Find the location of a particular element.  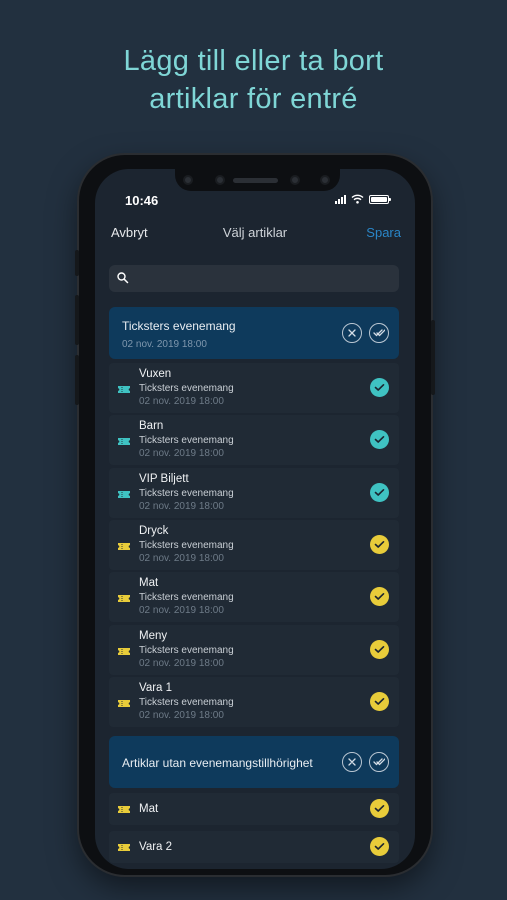

article-name: Vuxen is located at coordinates (155, 374).